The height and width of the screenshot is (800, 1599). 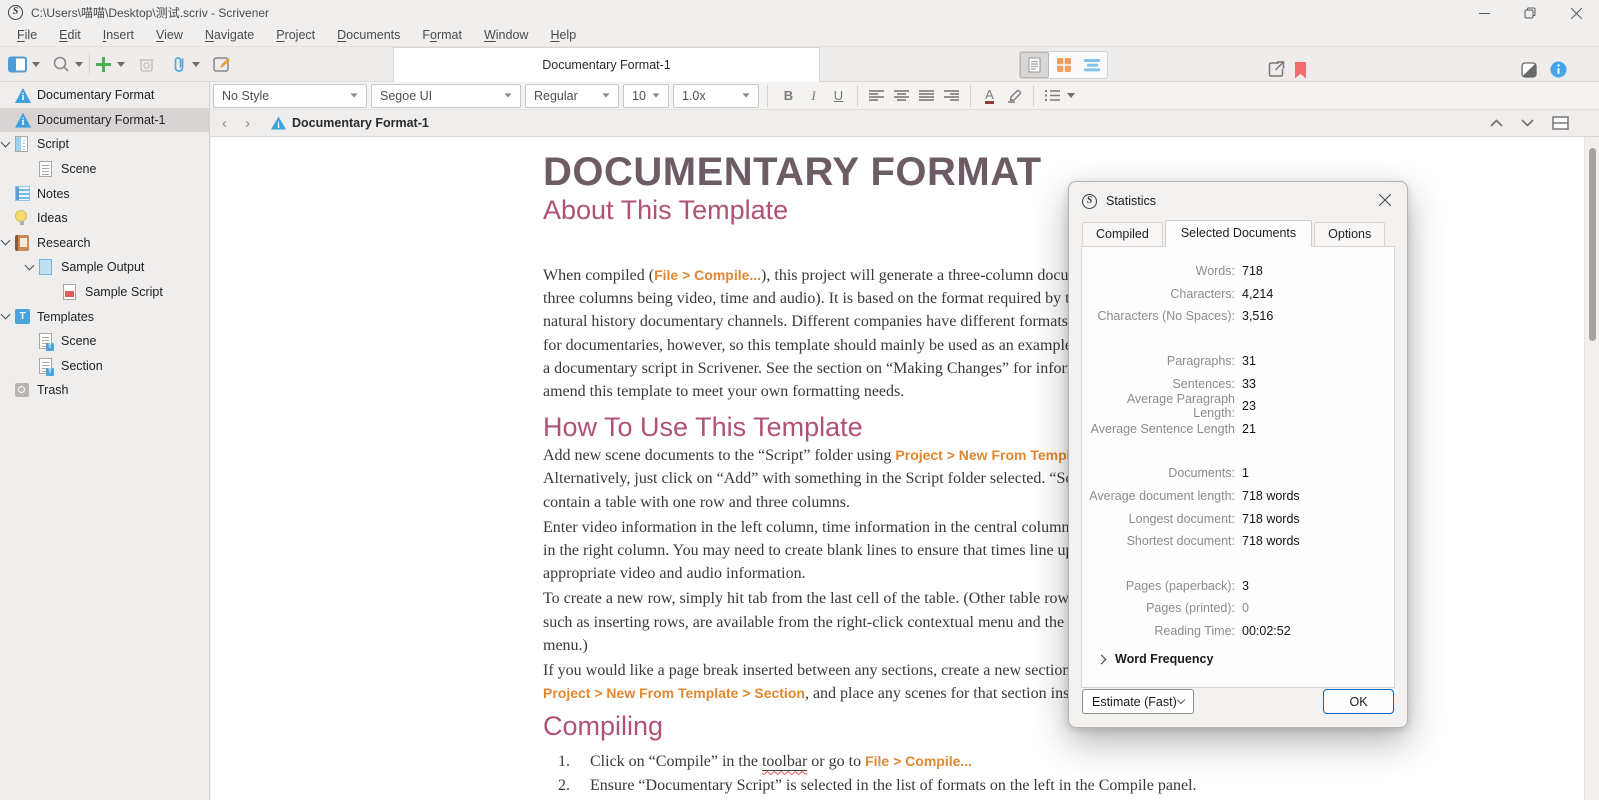 I want to click on add-item-button, so click(x=103, y=64).